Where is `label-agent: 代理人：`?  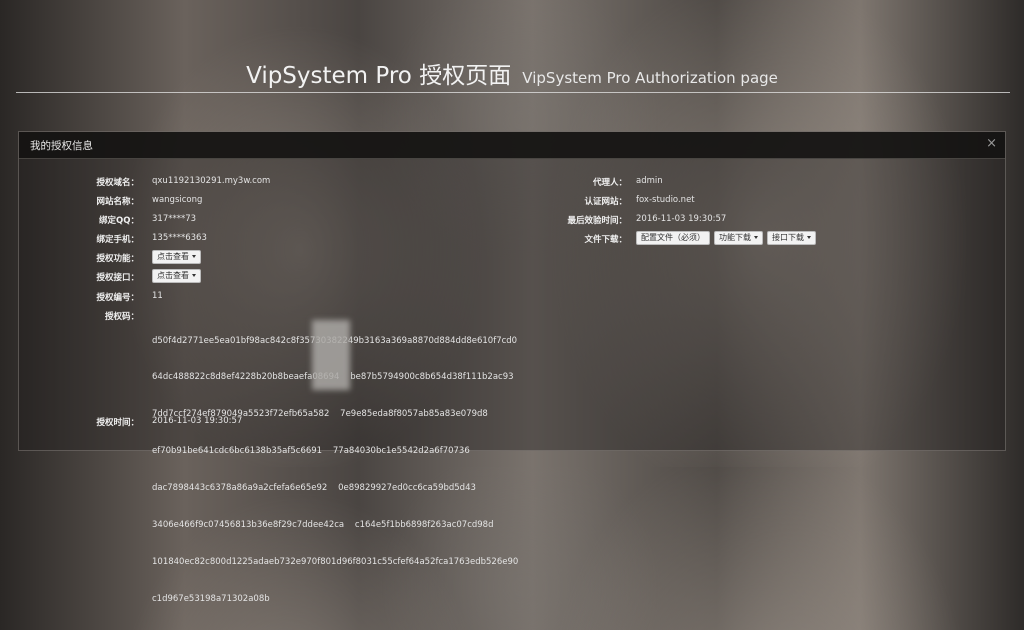 label-agent: 代理人： is located at coordinates (609, 183).